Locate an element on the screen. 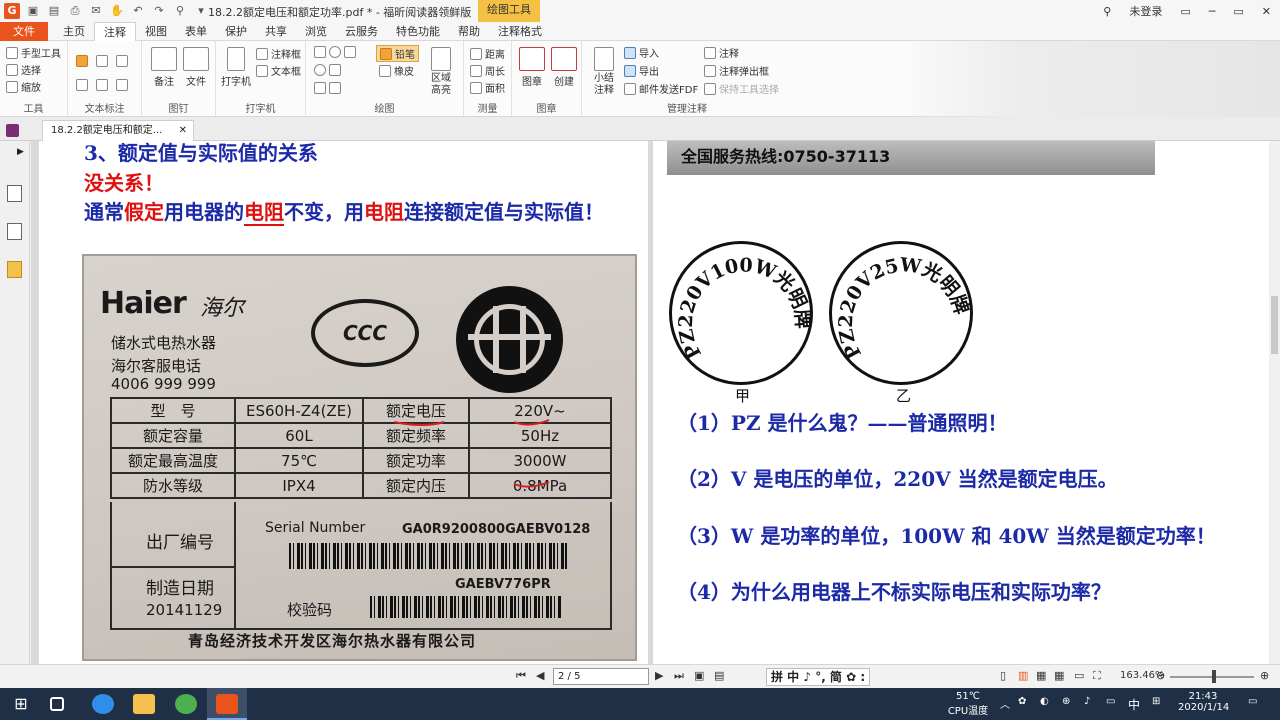 The height and width of the screenshot is (720, 1280). keyboard-icon: ⊞ is located at coordinates (1156, 701).